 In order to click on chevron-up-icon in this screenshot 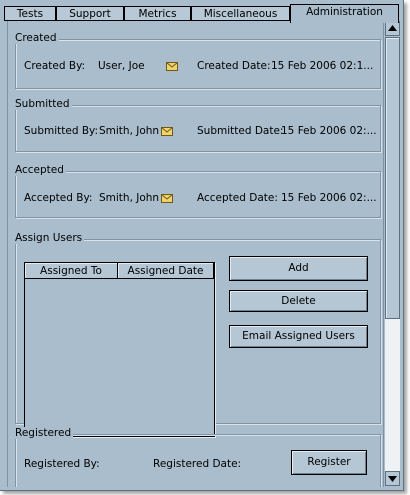, I will do `click(392, 28)`.